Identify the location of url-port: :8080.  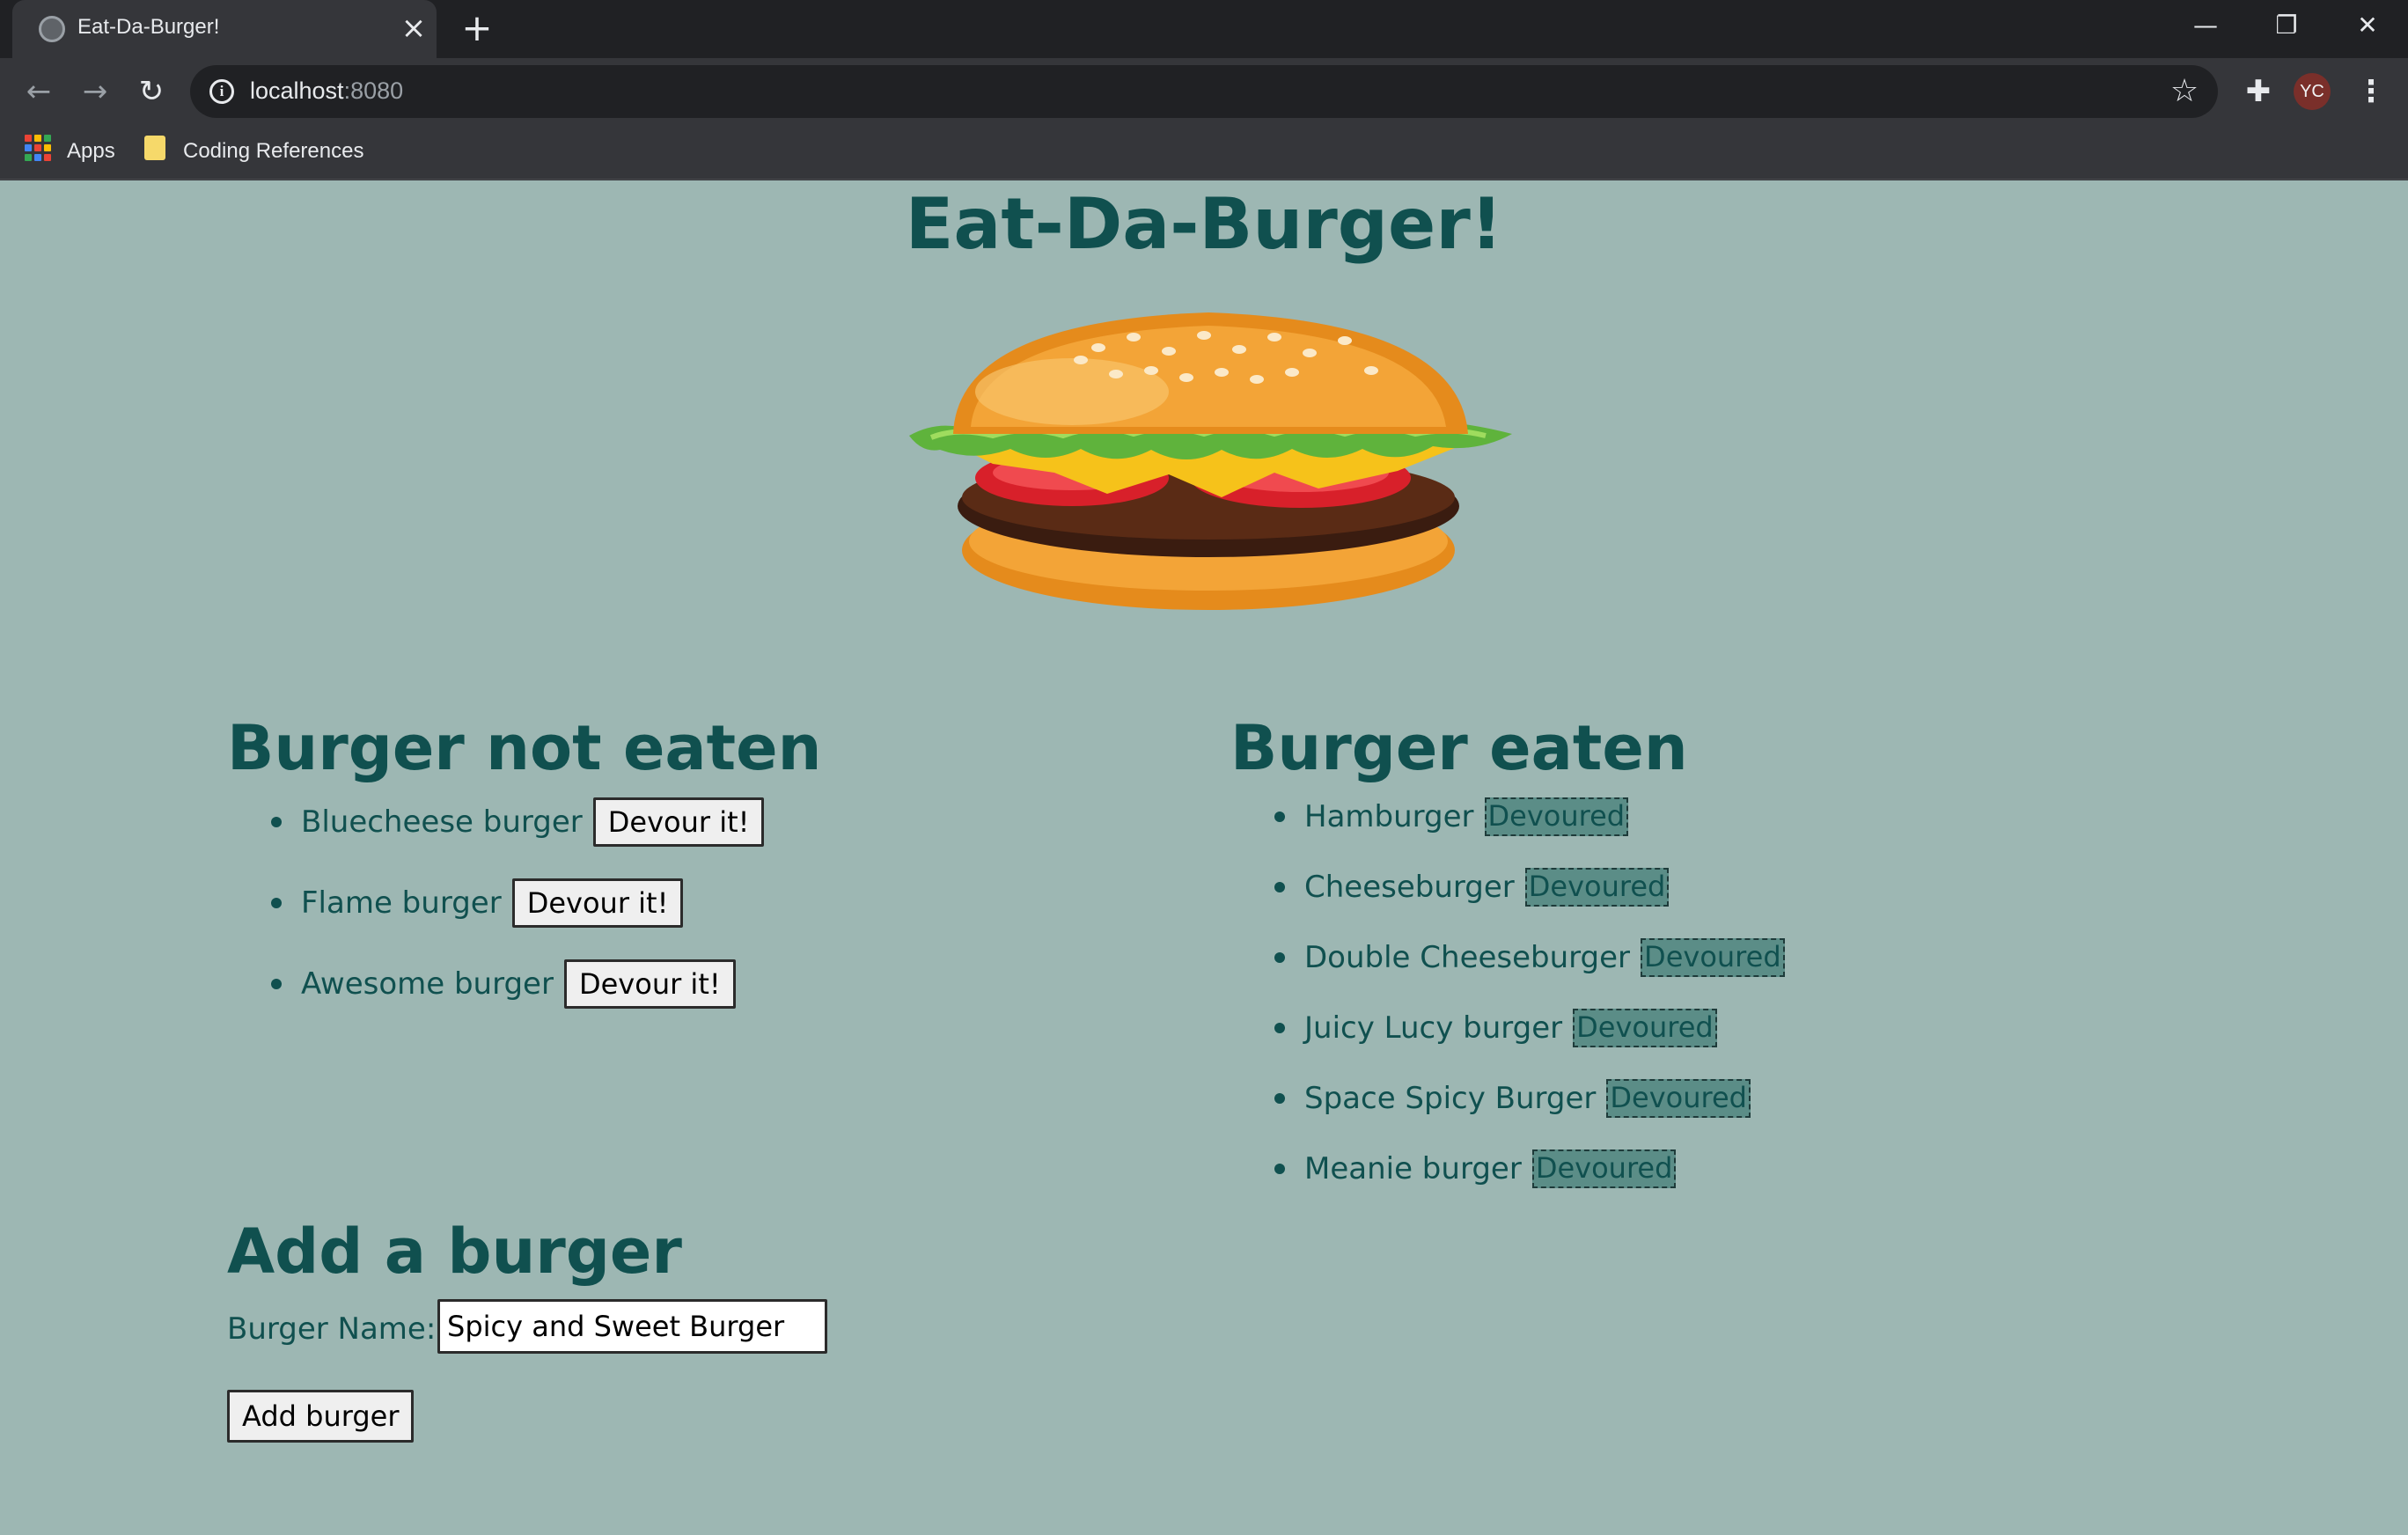
(373, 90).